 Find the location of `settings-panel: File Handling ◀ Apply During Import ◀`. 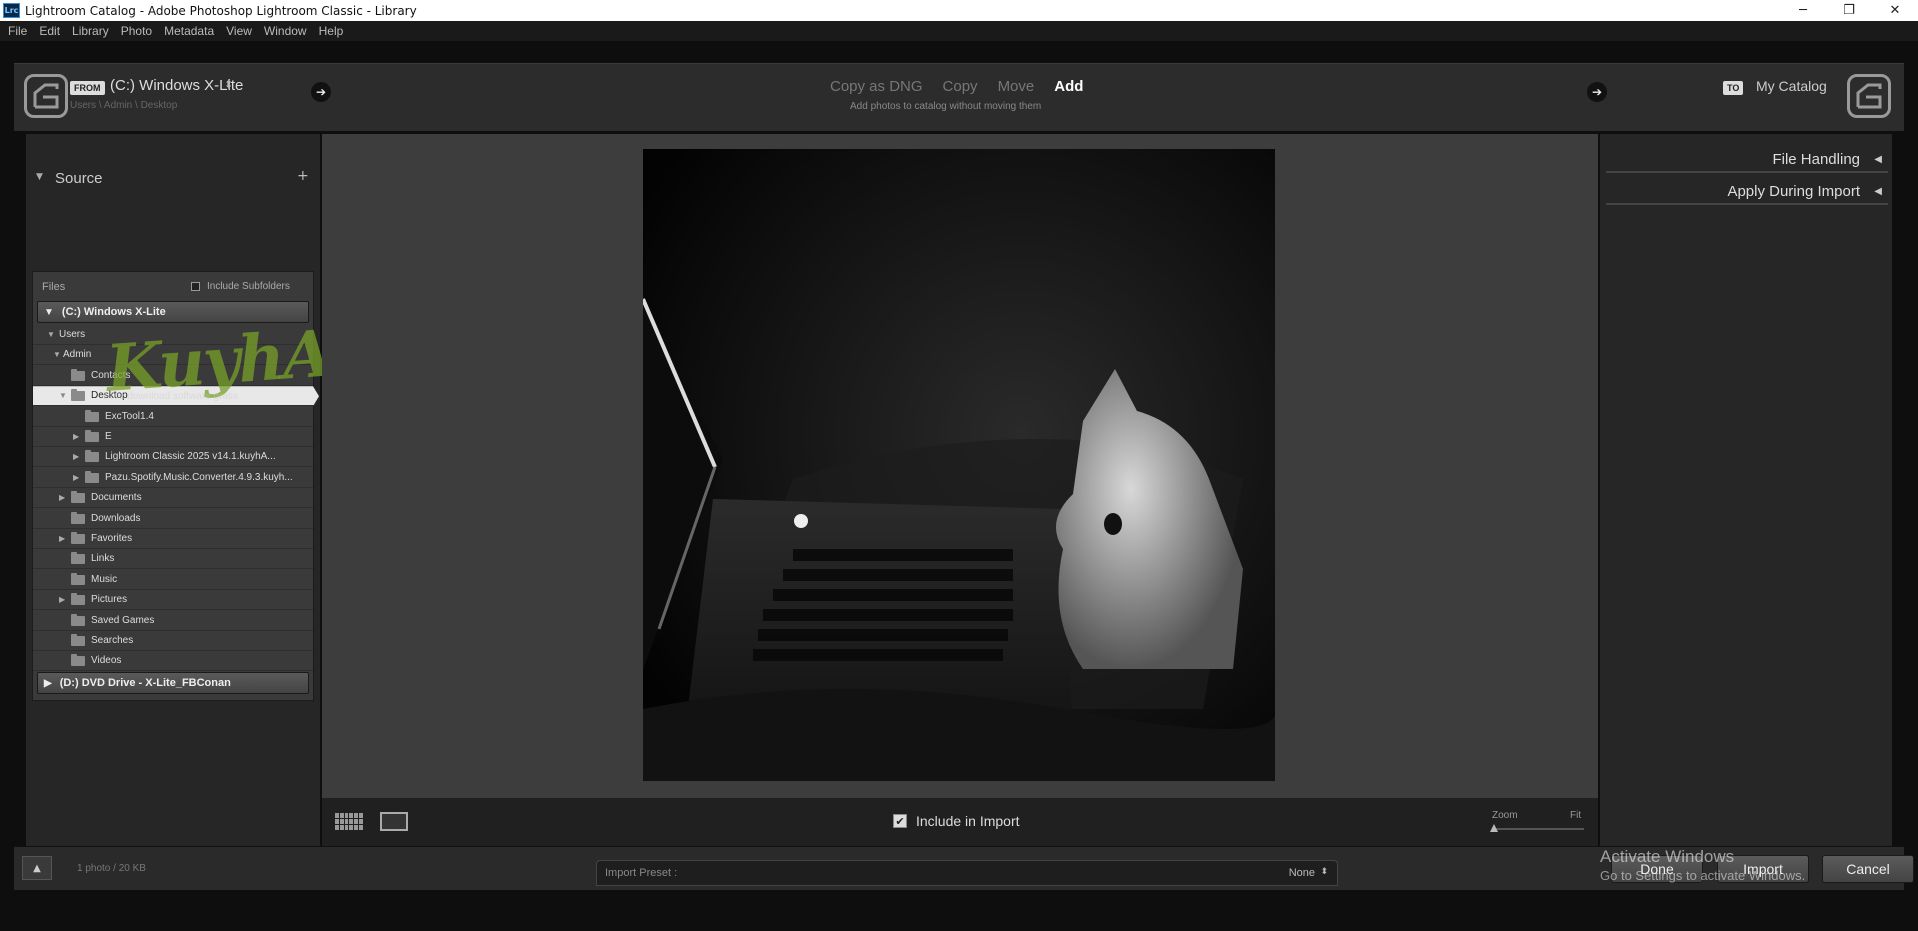

settings-panel: File Handling ◀ Apply During Import ◀ is located at coordinates (1746, 490).